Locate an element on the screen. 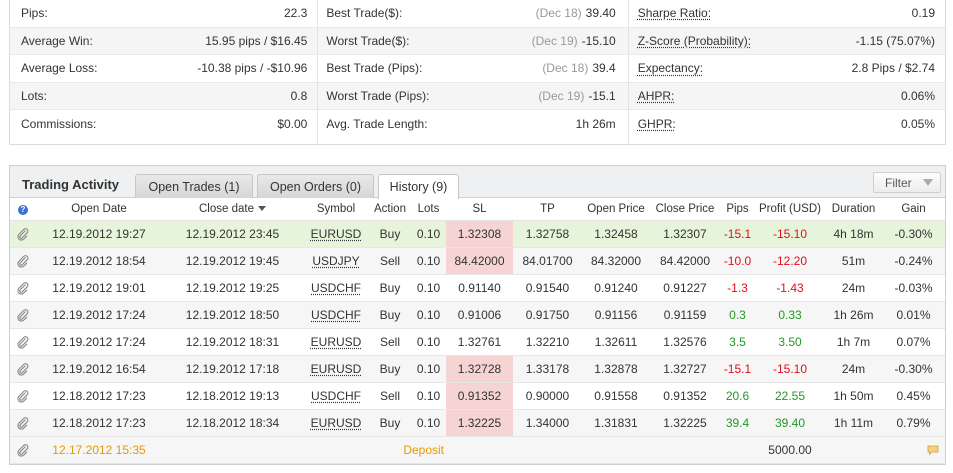 The height and width of the screenshot is (473, 953). cell-close-date: 12.18.2012 19:13 is located at coordinates (232, 396).